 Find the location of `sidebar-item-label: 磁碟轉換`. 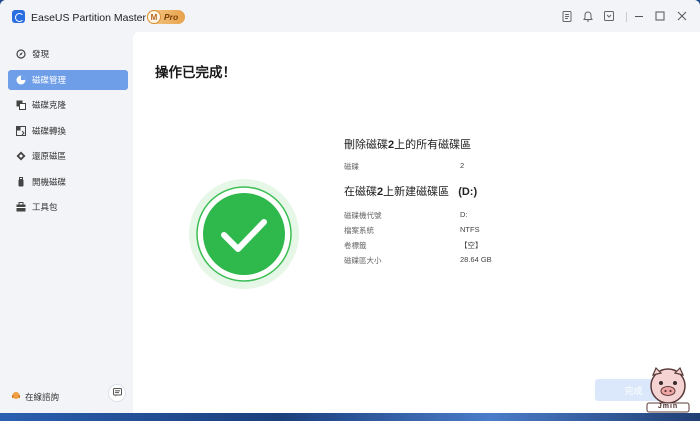

sidebar-item-label: 磁碟轉換 is located at coordinates (49, 131).